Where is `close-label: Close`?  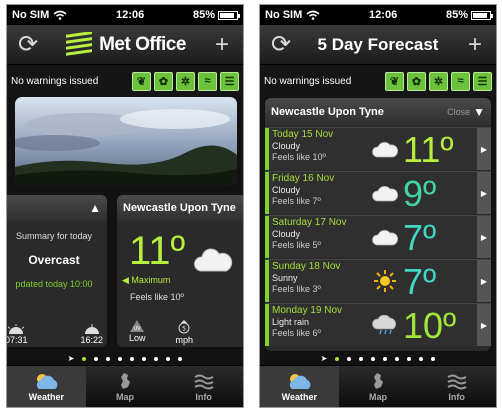 close-label: Close is located at coordinates (459, 112).